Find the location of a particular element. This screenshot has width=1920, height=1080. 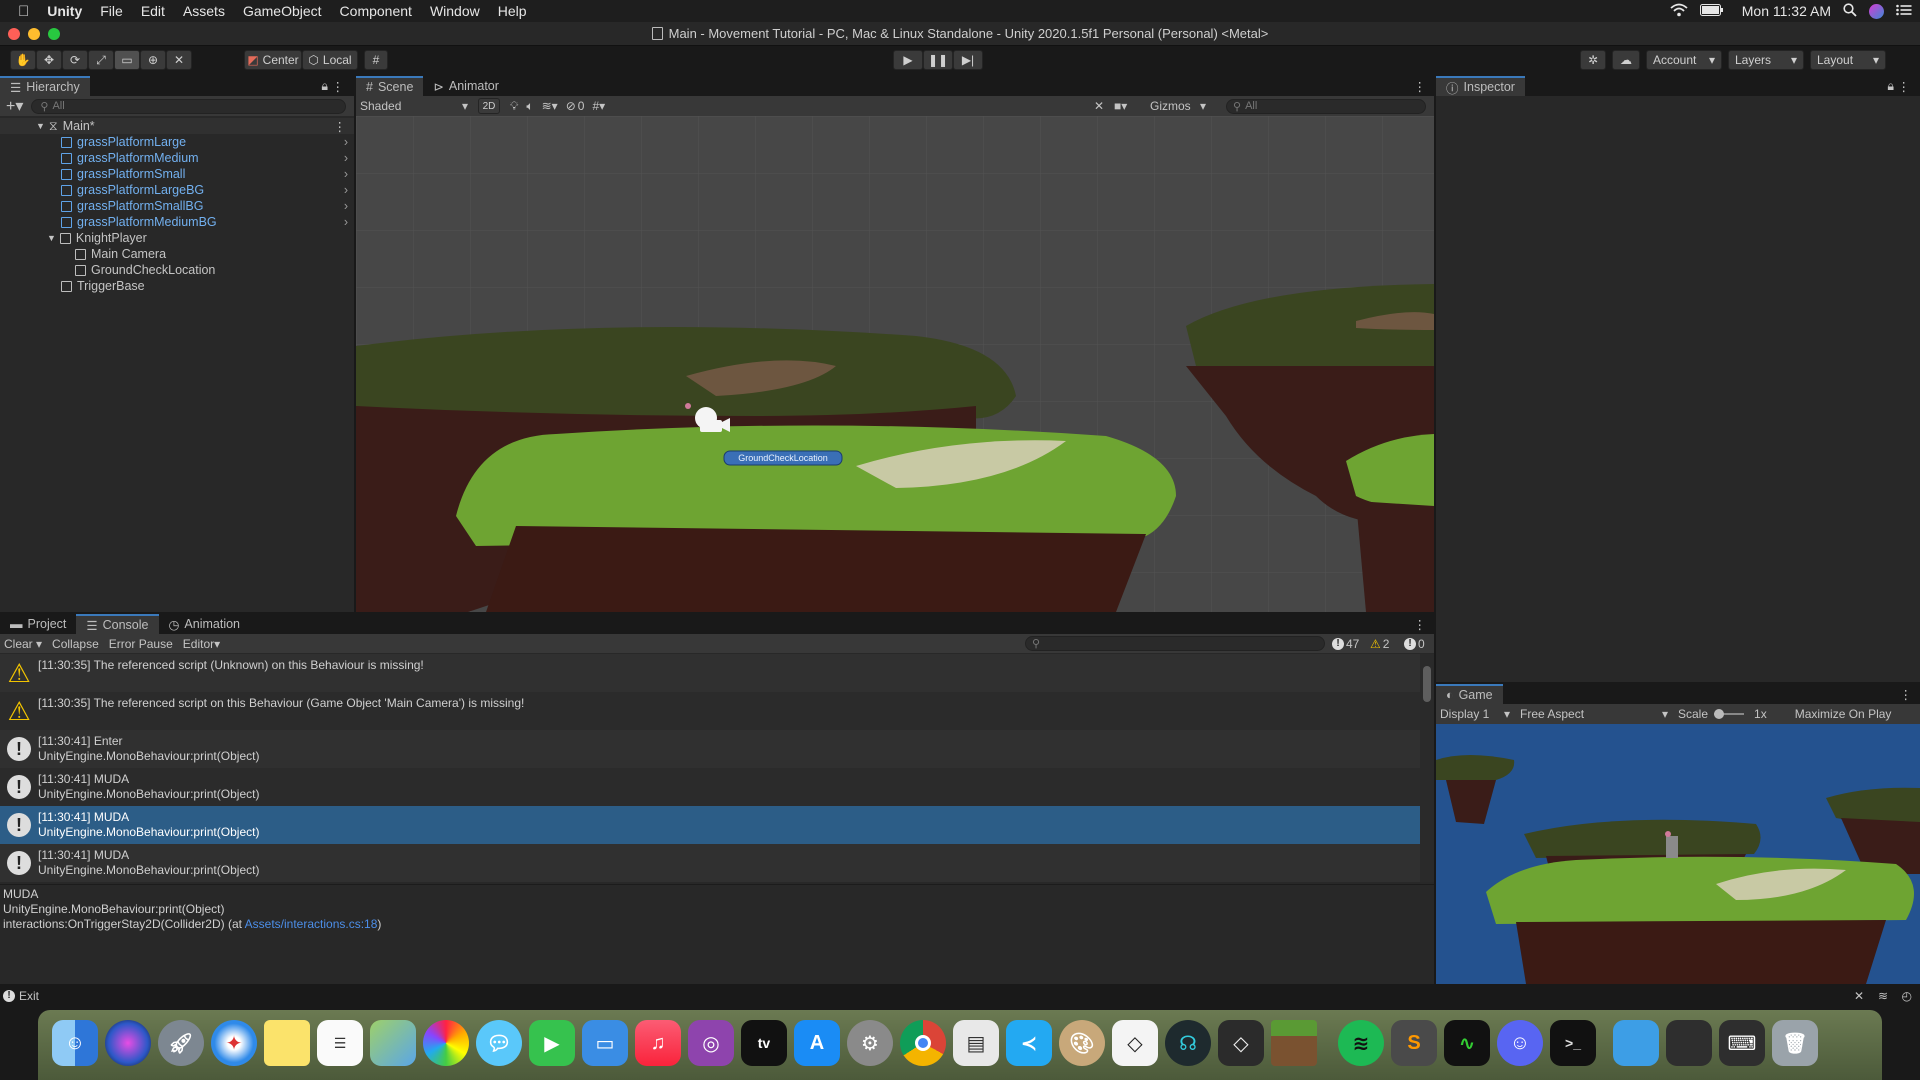

account-dropdown: Account ▾ is located at coordinates (1684, 60).